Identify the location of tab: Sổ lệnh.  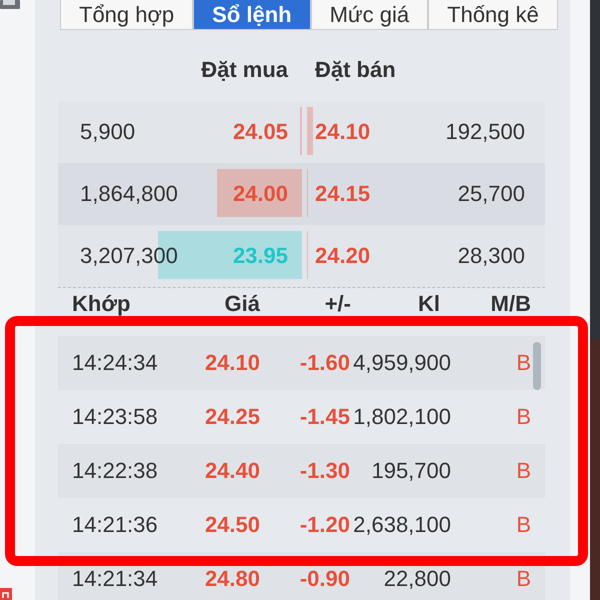
(252, 15).